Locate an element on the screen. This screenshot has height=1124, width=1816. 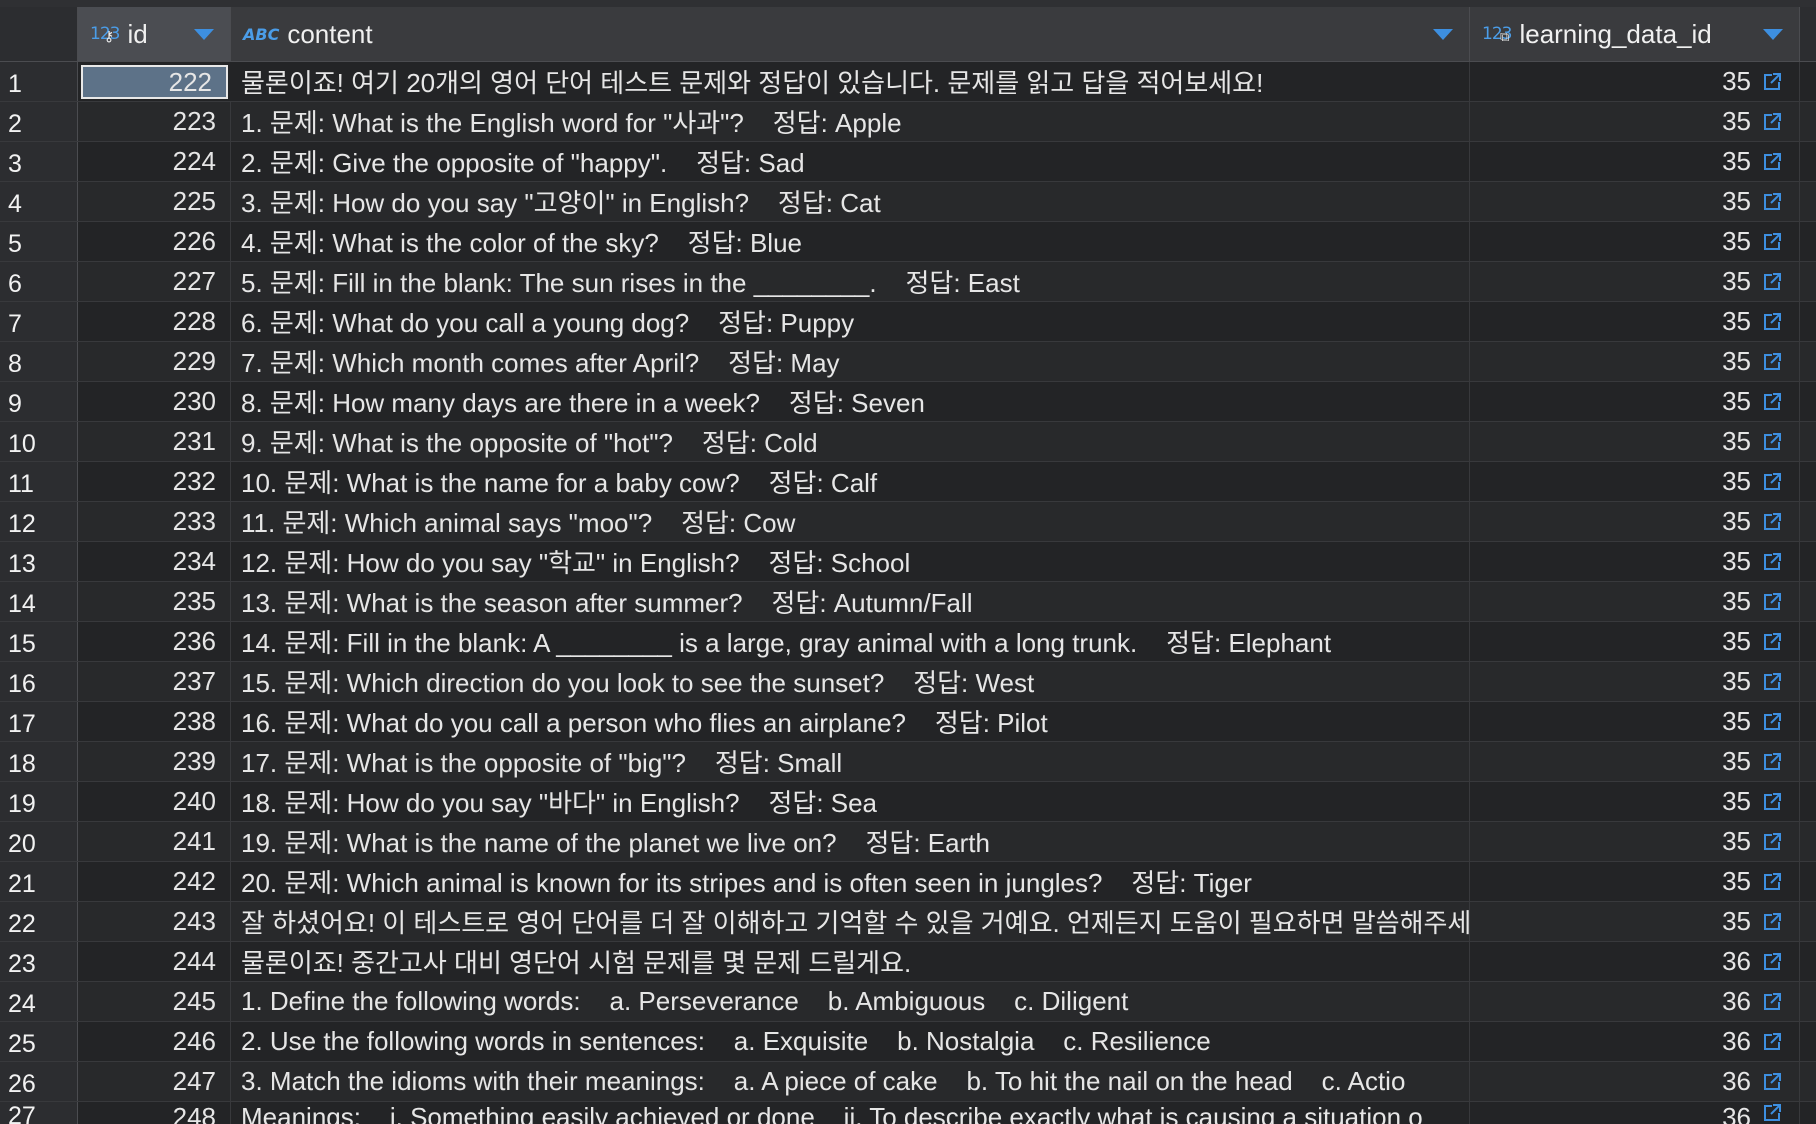
learning-data-id-cell: 36 is located at coordinates (1635, 1041).